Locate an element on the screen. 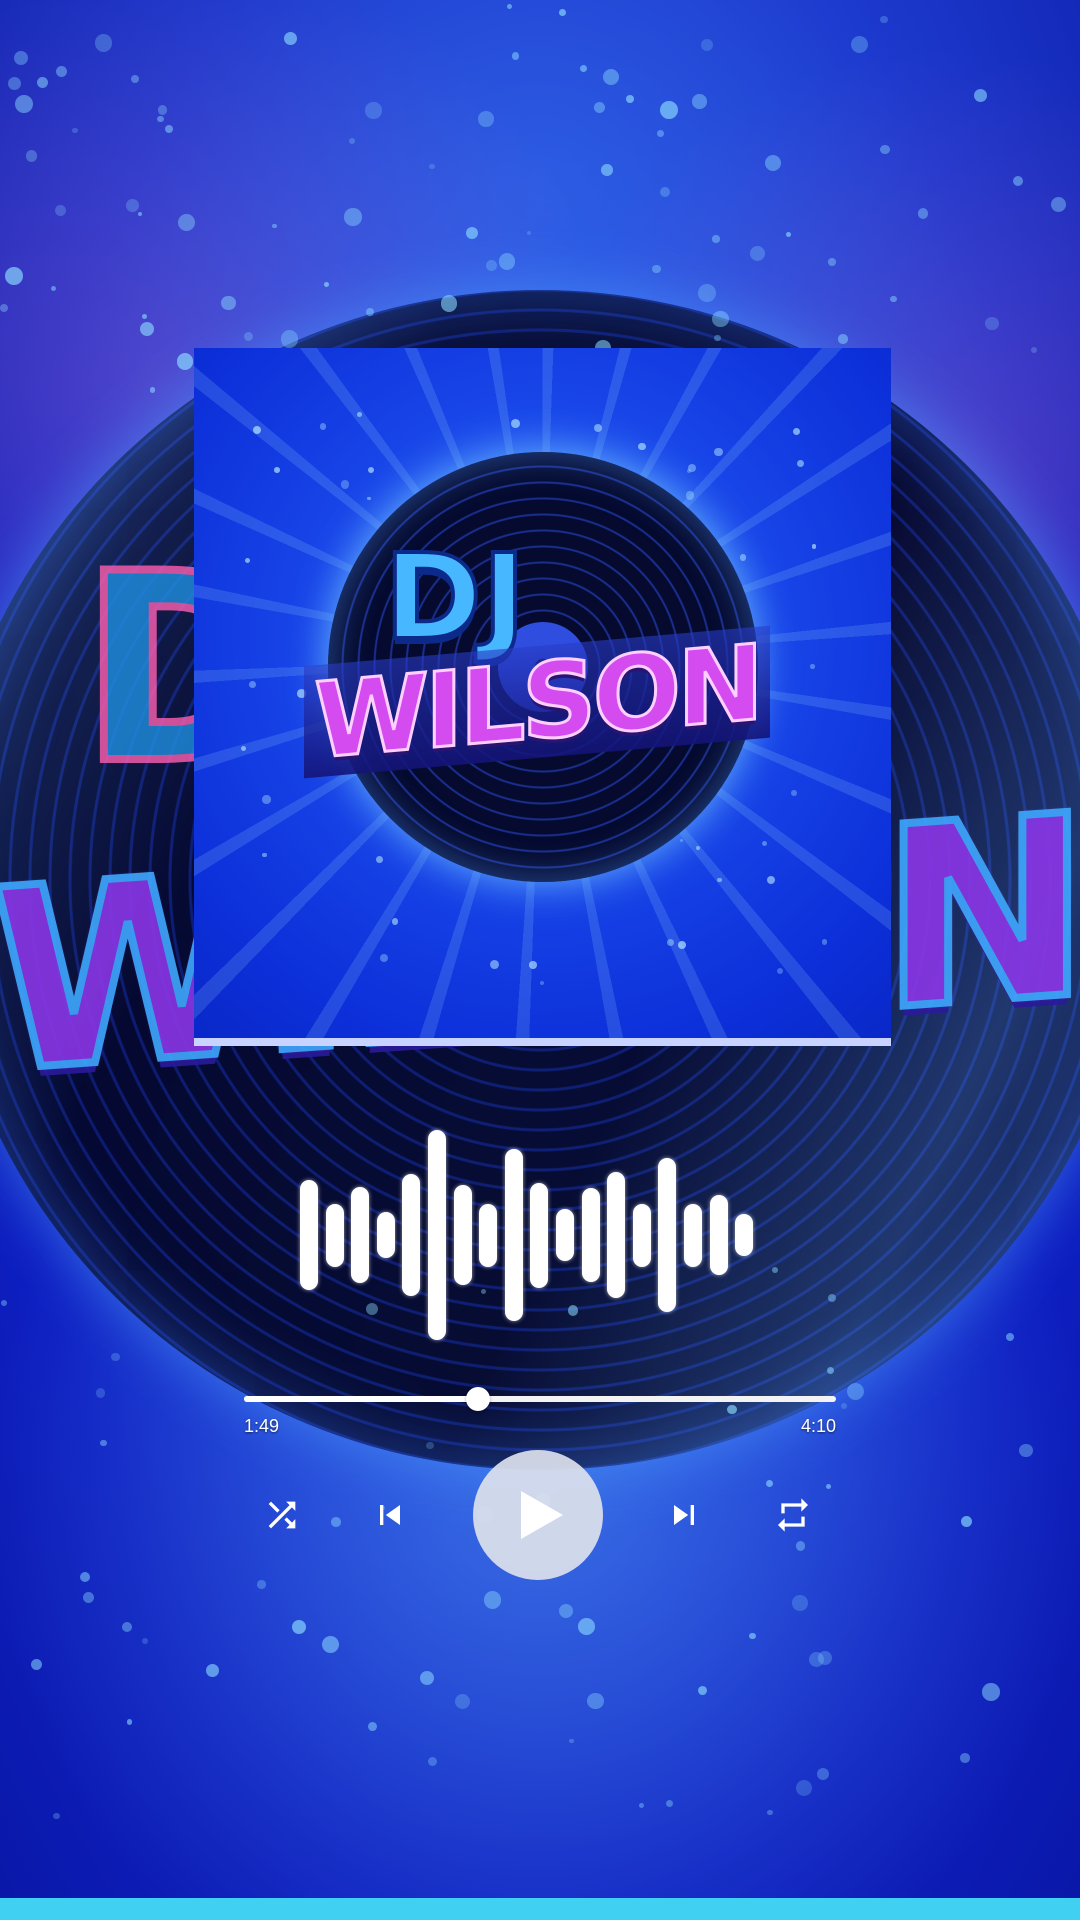 Image resolution: width=1080 pixels, height=1920 pixels. play-button is located at coordinates (538, 1515).